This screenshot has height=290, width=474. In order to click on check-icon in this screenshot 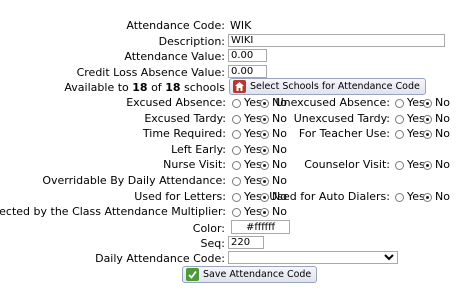, I will do `click(192, 274)`.